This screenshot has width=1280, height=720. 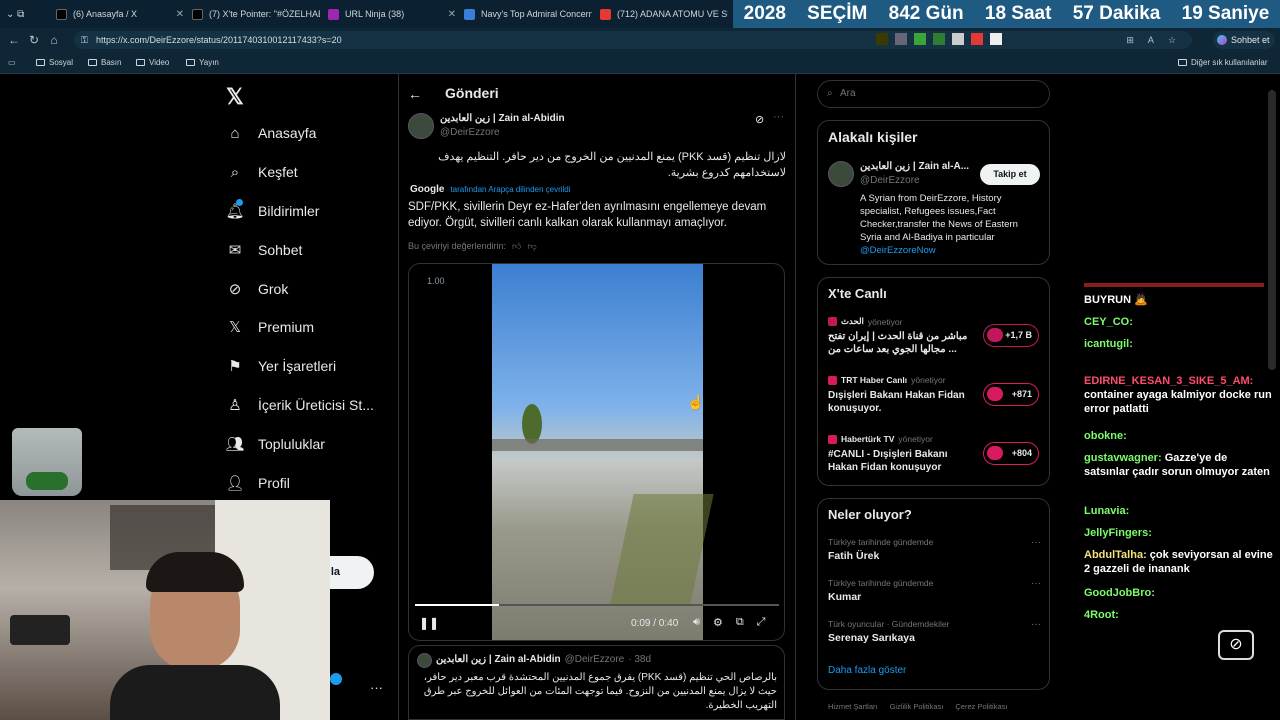 What do you see at coordinates (1179, 593) in the screenshot?
I see `chat-message: GoodJobBro:` at bounding box center [1179, 593].